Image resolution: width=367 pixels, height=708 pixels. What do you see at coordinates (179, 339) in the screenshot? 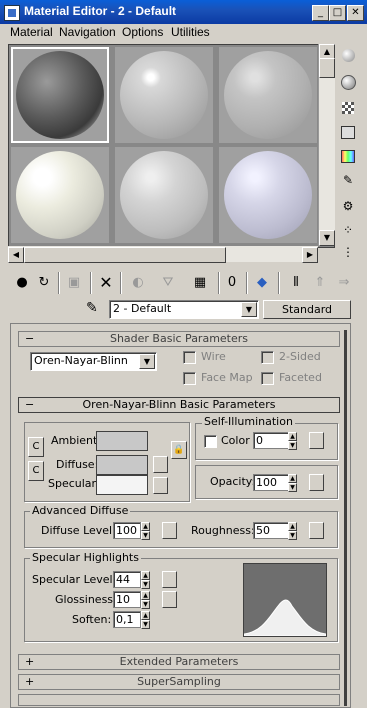
I see `shader-rollout-header: − Shader Basic Parameters` at bounding box center [179, 339].